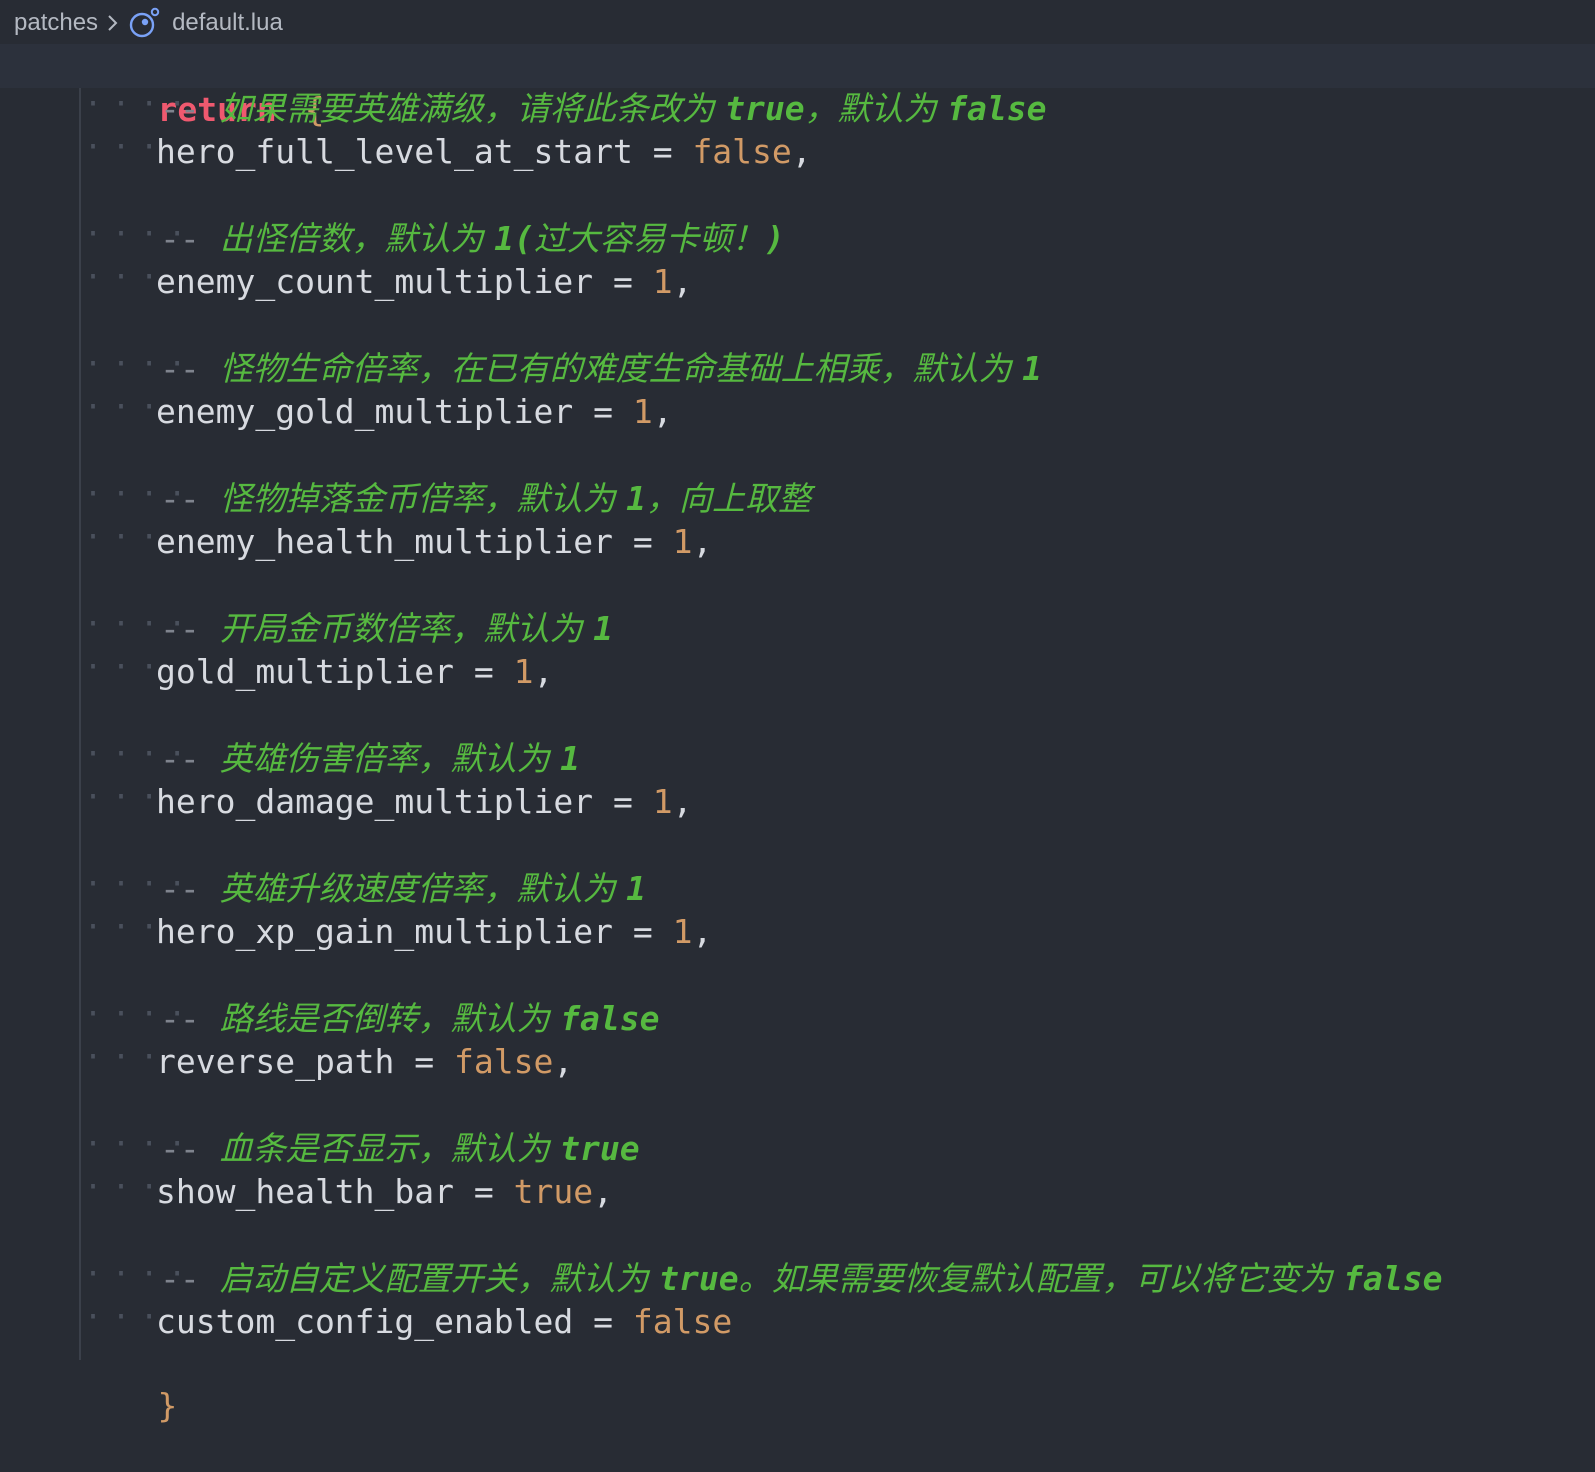 The image size is (1595, 1472). Describe the element at coordinates (127, 1382) in the screenshot. I see `code-line-close: }` at that location.